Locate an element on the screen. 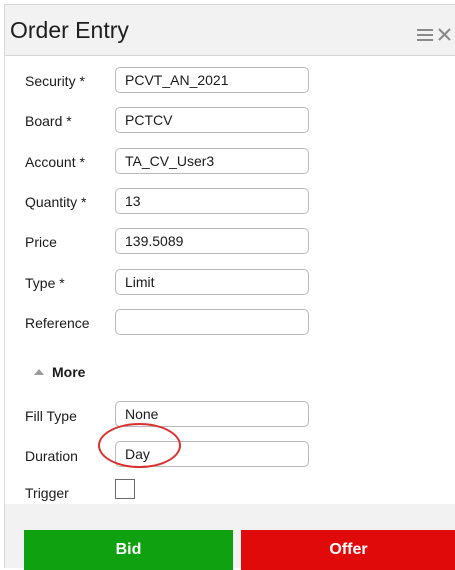 This screenshot has height=570, width=455. close-icon is located at coordinates (444, 34).